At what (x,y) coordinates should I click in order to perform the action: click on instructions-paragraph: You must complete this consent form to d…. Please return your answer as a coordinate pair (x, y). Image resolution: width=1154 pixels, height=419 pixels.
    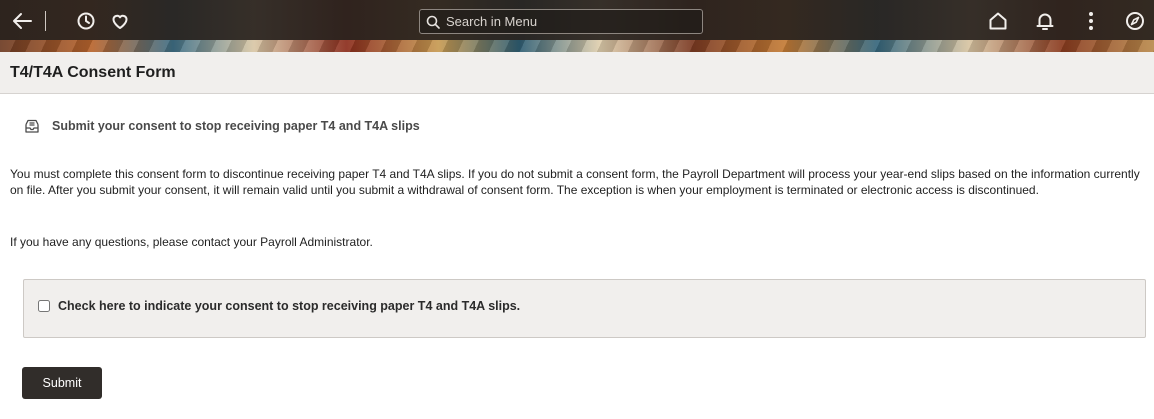
    Looking at the image, I should click on (575, 182).